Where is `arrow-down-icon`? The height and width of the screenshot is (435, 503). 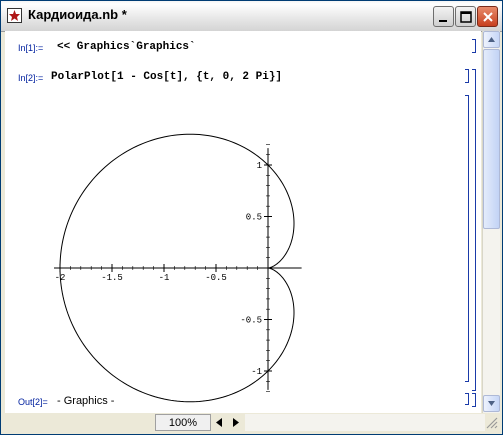 arrow-down-icon is located at coordinates (491, 403).